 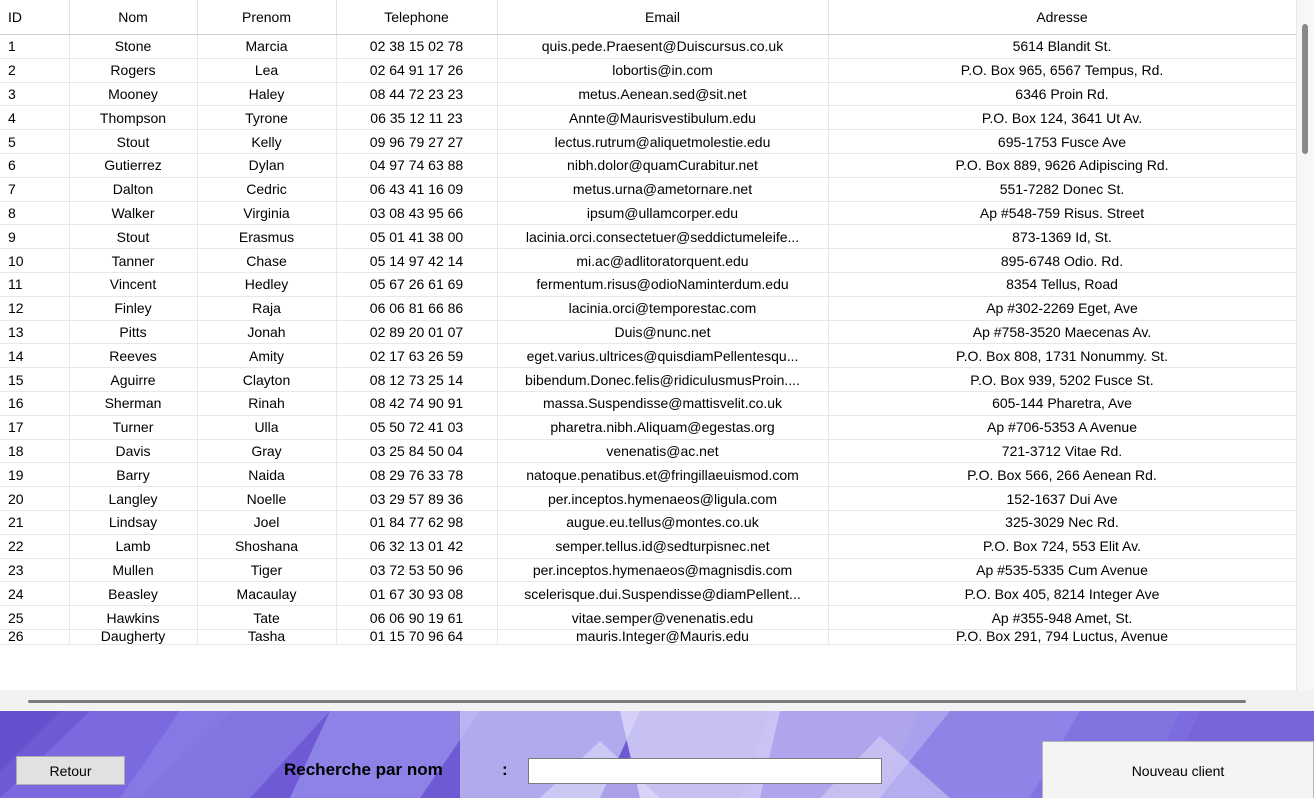 What do you see at coordinates (1062, 17) in the screenshot?
I see `column-header-adresse: Adresse` at bounding box center [1062, 17].